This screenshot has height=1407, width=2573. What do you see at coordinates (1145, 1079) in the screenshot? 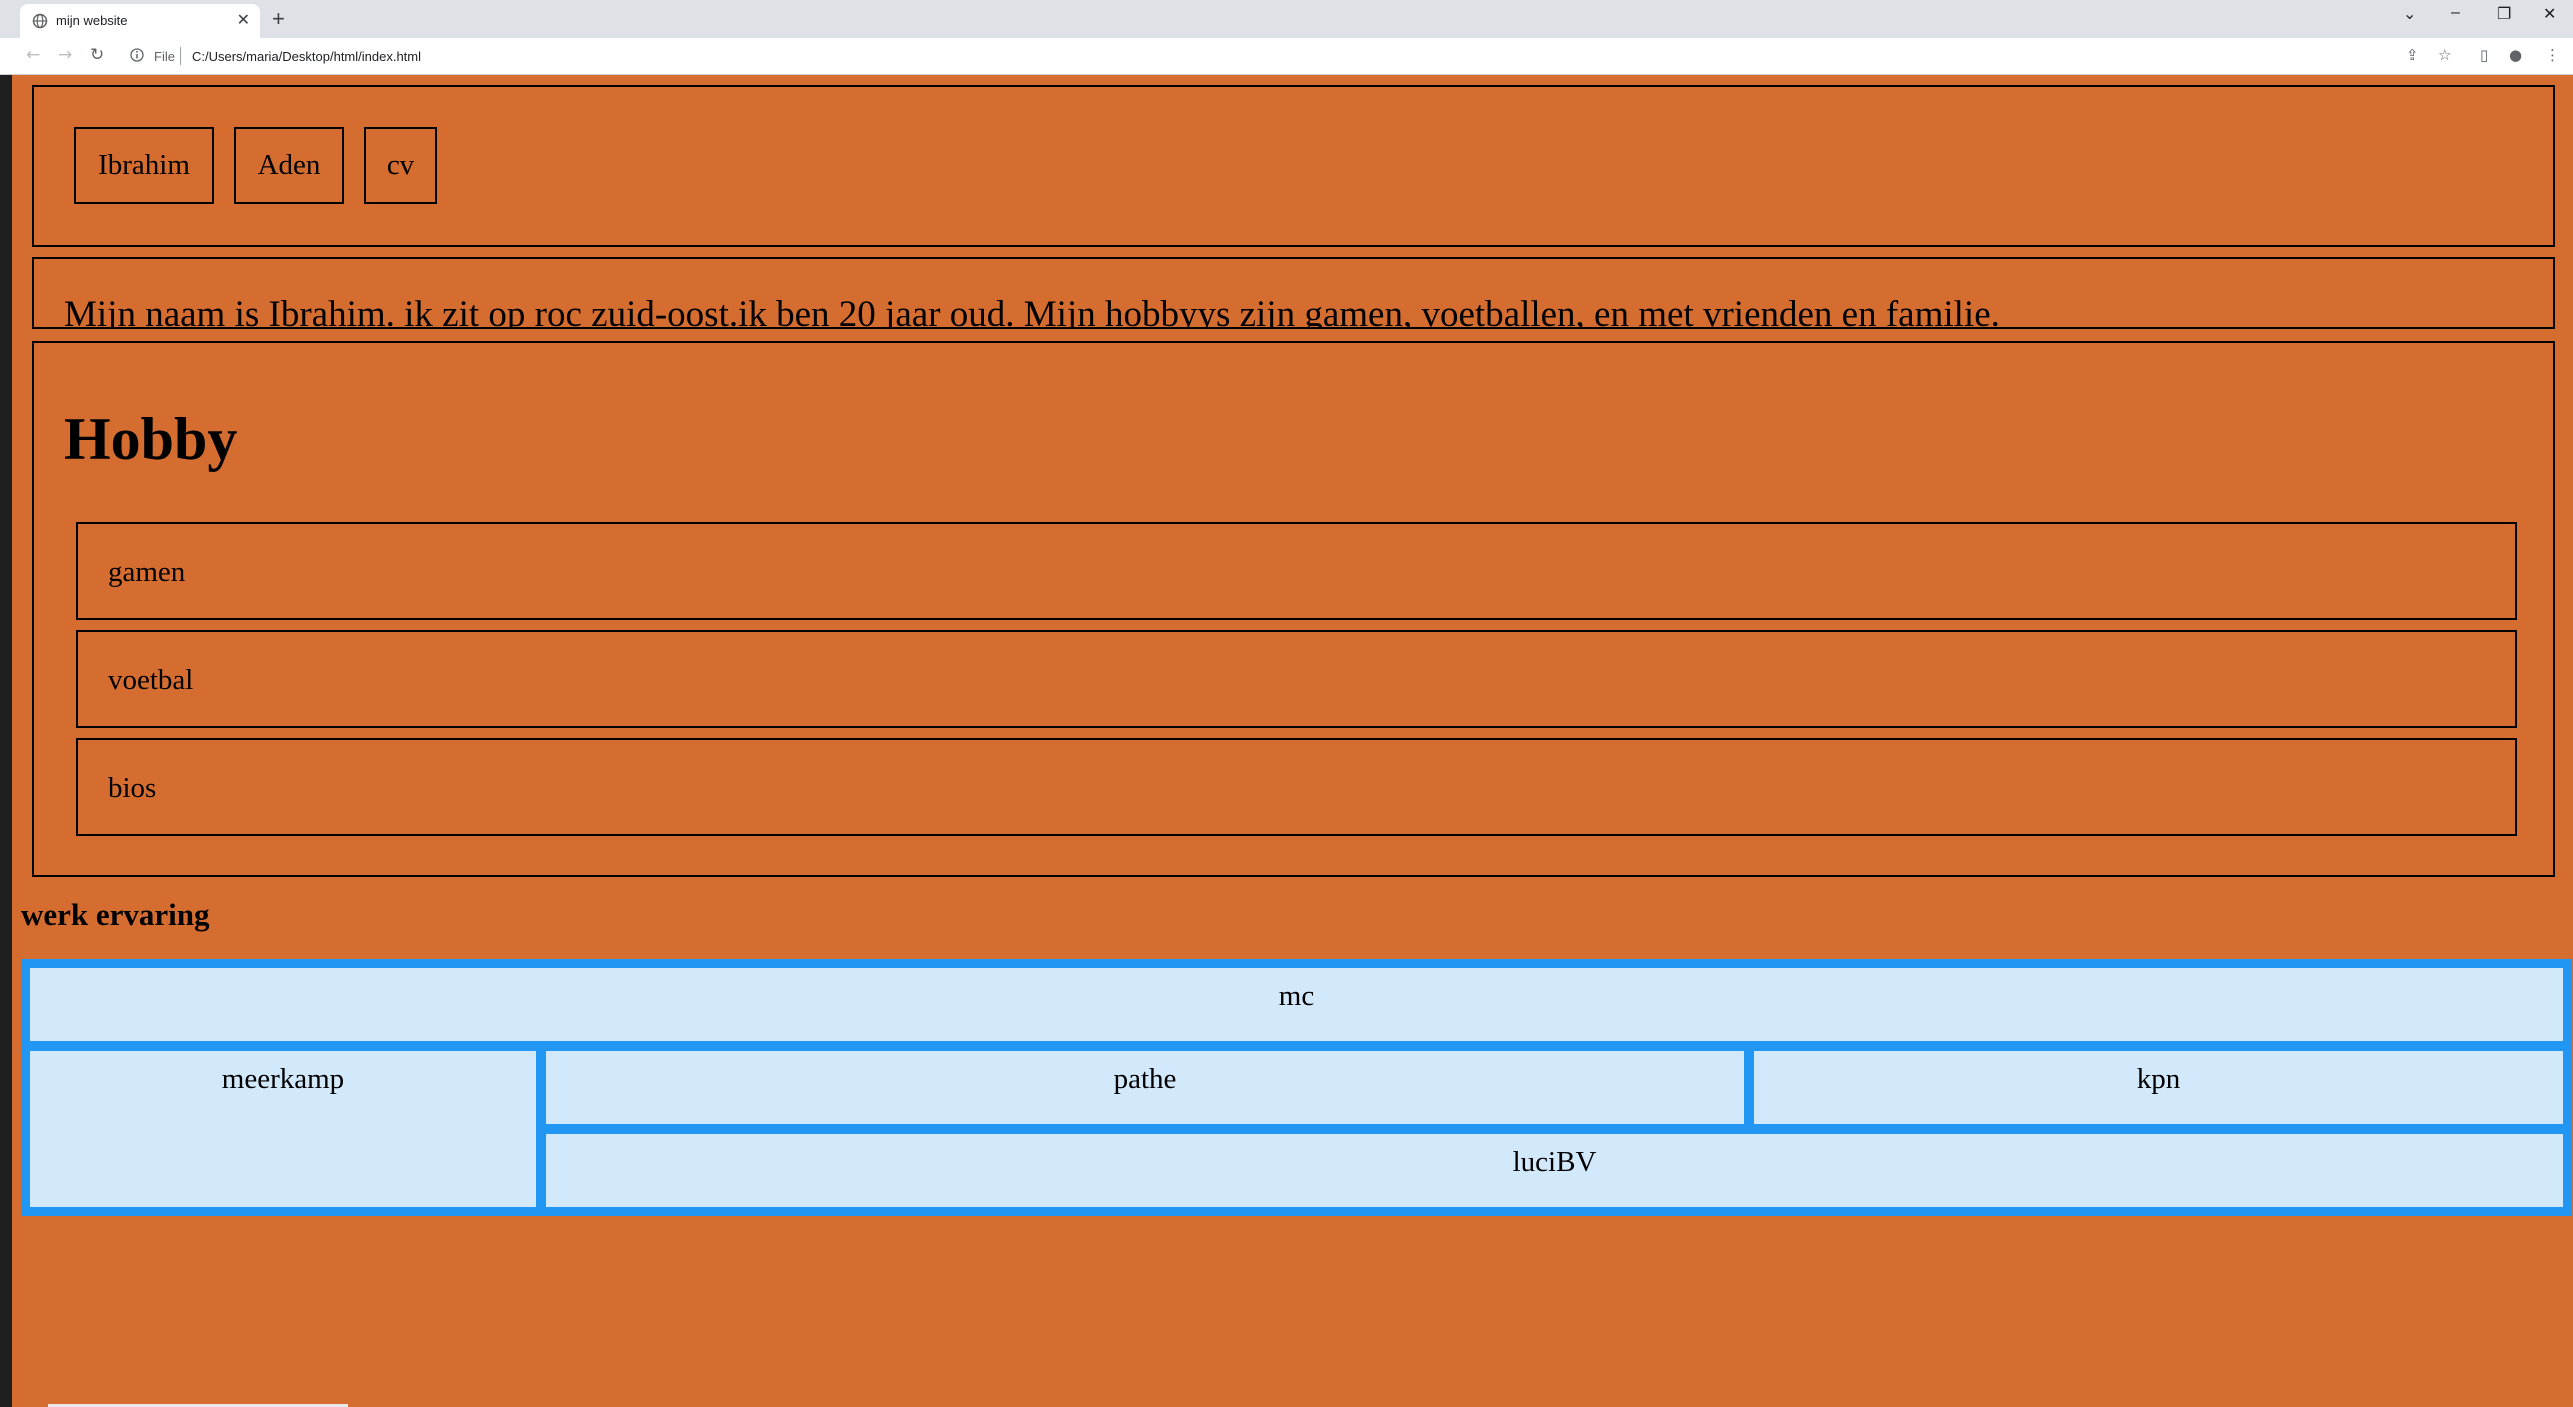
I see `werk-cell-label: pathe` at bounding box center [1145, 1079].